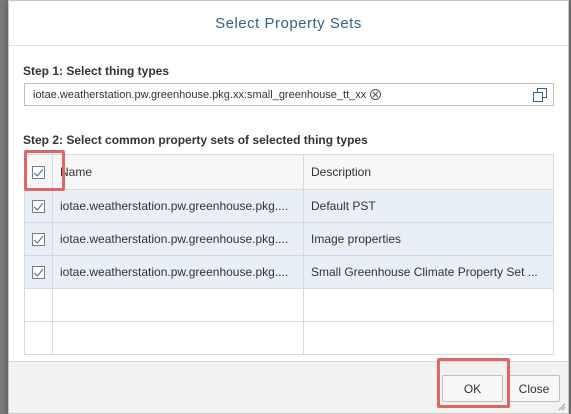  I want to click on ok-button-highlight, so click(473, 383).